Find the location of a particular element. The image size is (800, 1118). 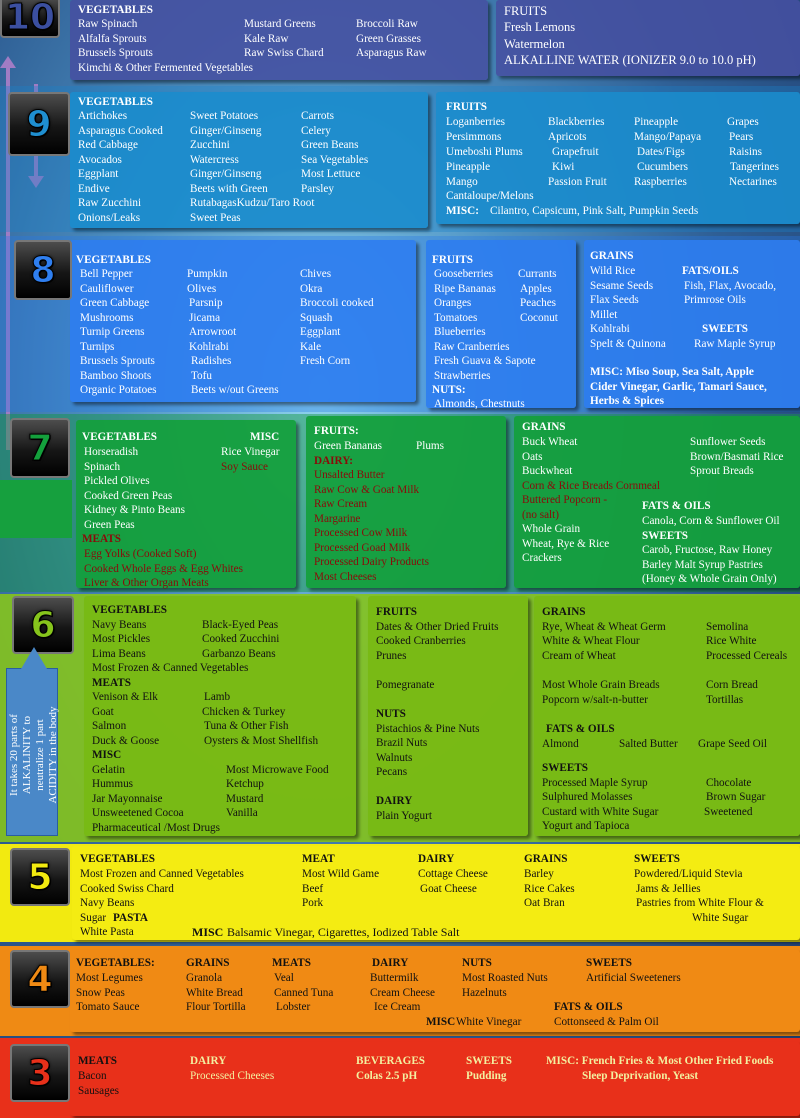

item: Chicken & Turkey is located at coordinates (244, 711).